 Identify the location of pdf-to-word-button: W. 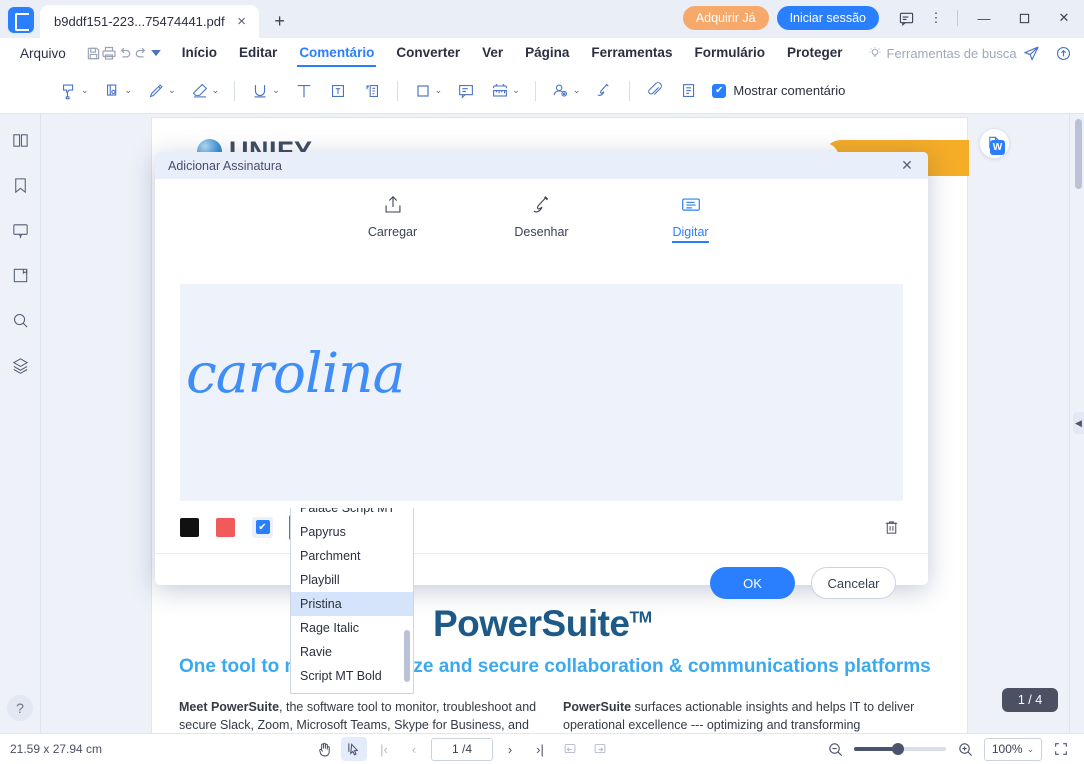
(994, 143).